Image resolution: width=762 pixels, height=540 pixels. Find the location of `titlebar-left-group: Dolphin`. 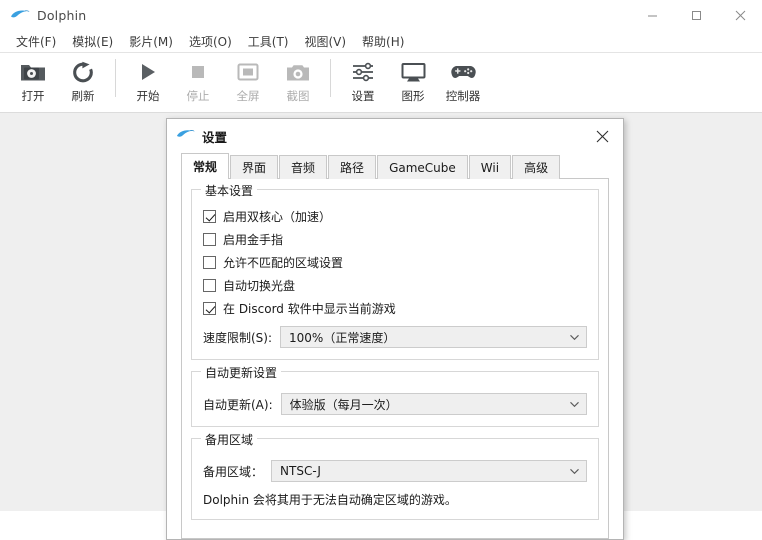

titlebar-left-group: Dolphin is located at coordinates (43, 15).